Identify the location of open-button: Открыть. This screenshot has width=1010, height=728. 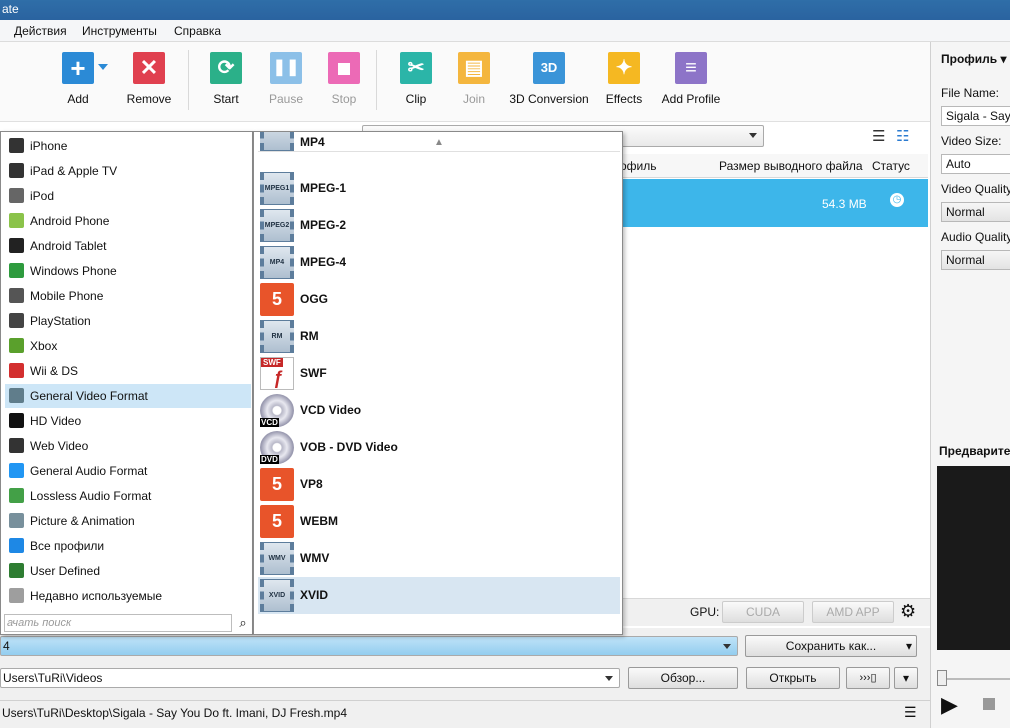
(793, 678).